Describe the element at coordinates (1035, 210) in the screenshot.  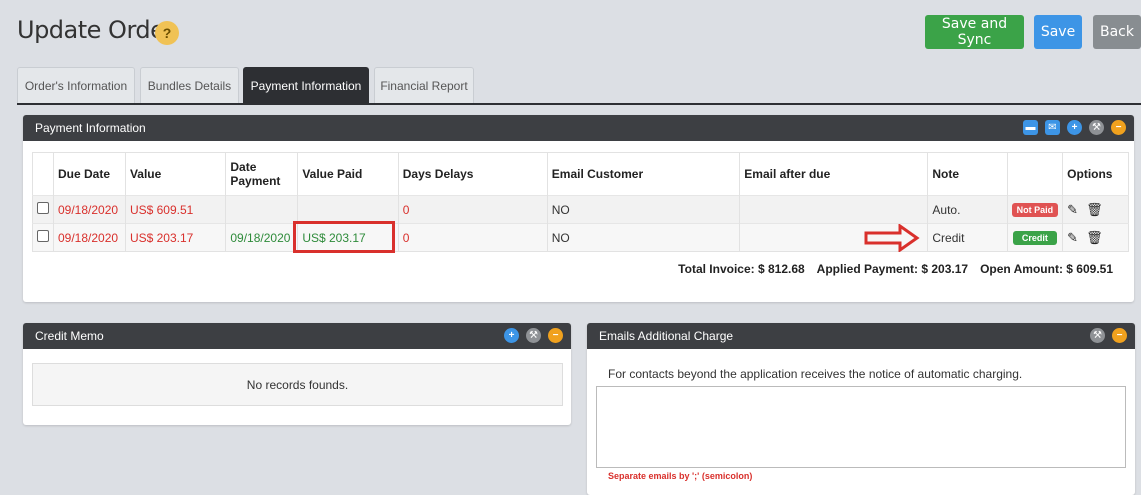
I see `status-badge: Not Paid` at that location.